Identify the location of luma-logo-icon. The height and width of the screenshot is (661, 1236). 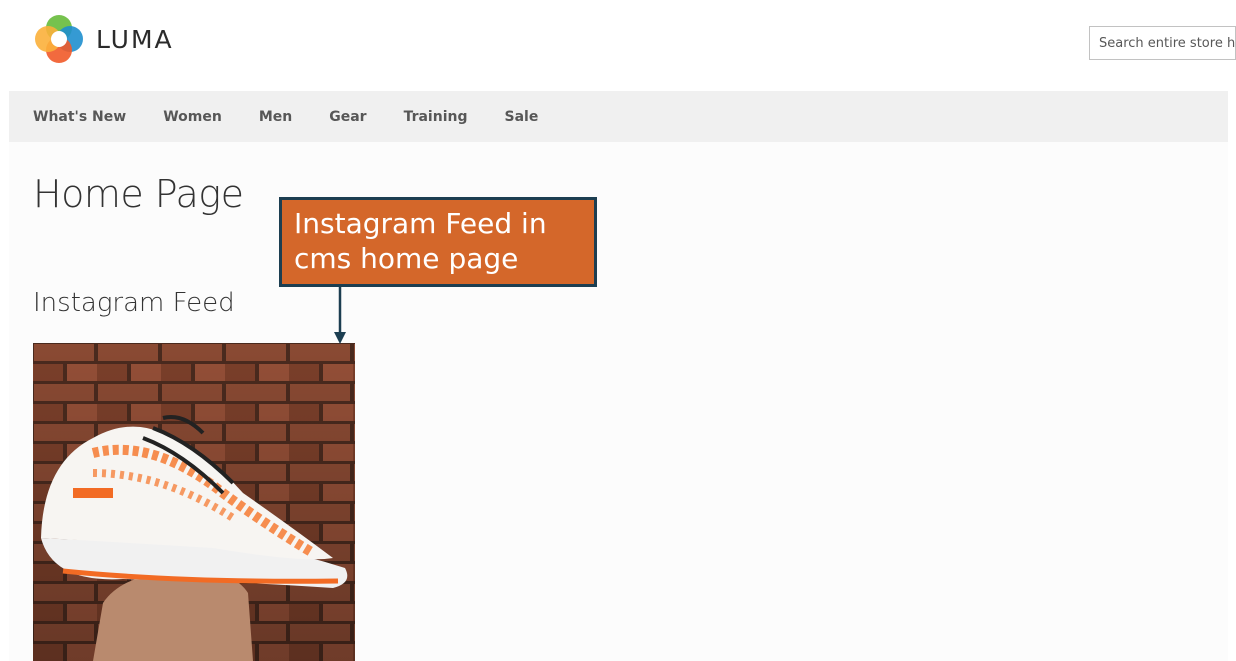
(59, 39).